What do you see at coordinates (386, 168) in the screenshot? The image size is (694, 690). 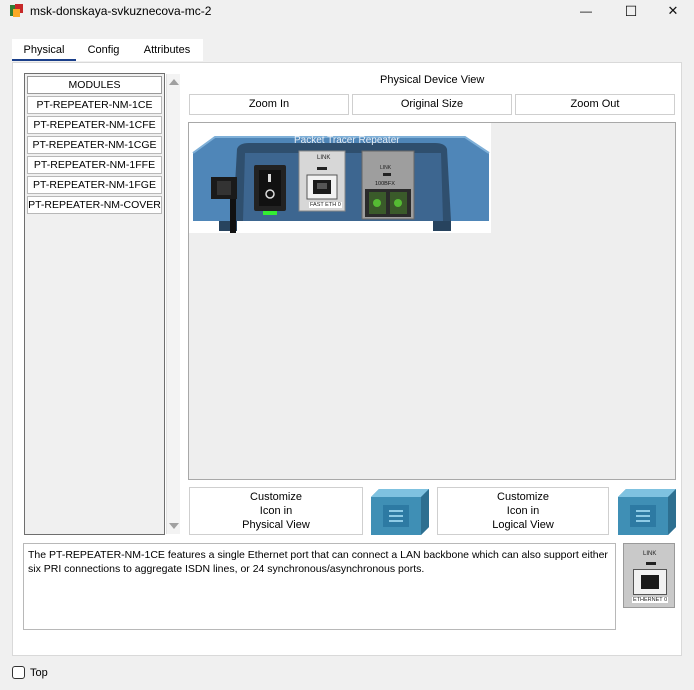 I see `fiber-link-label: LINK` at bounding box center [386, 168].